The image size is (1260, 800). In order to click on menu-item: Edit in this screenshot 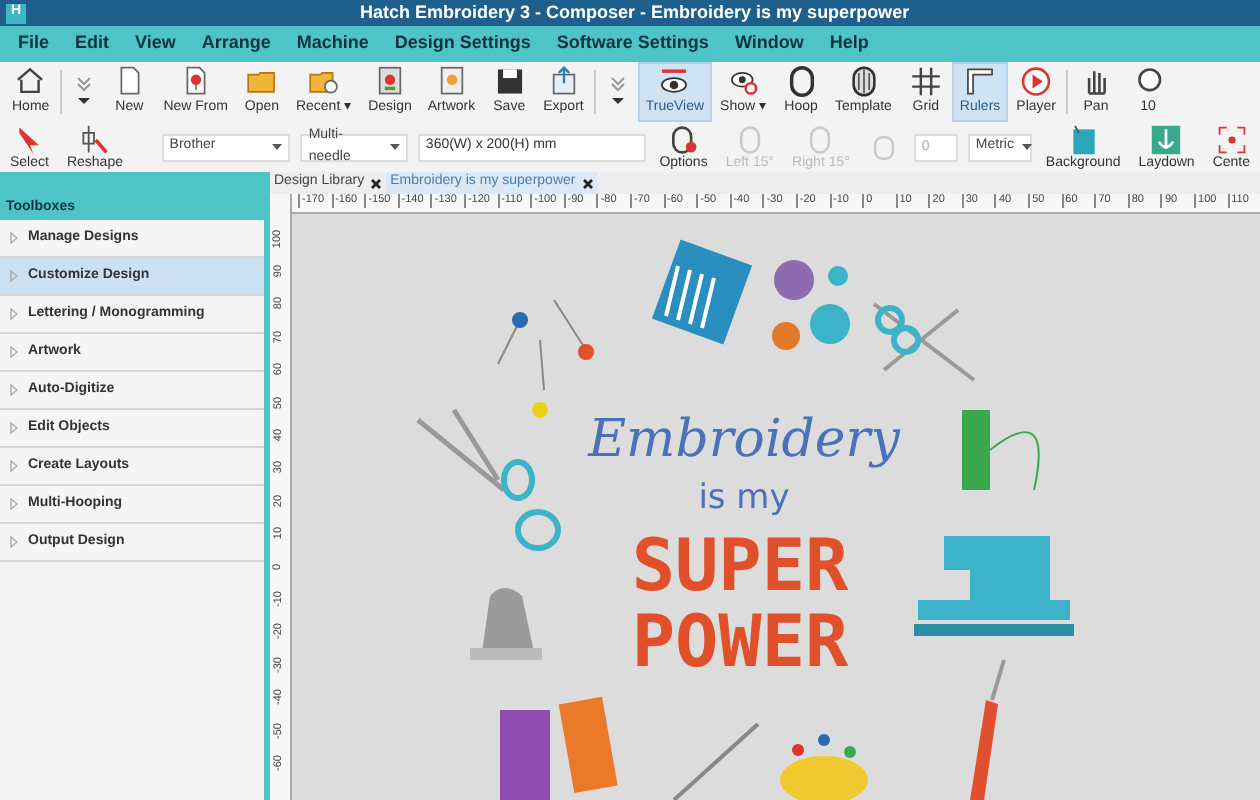, I will do `click(92, 44)`.